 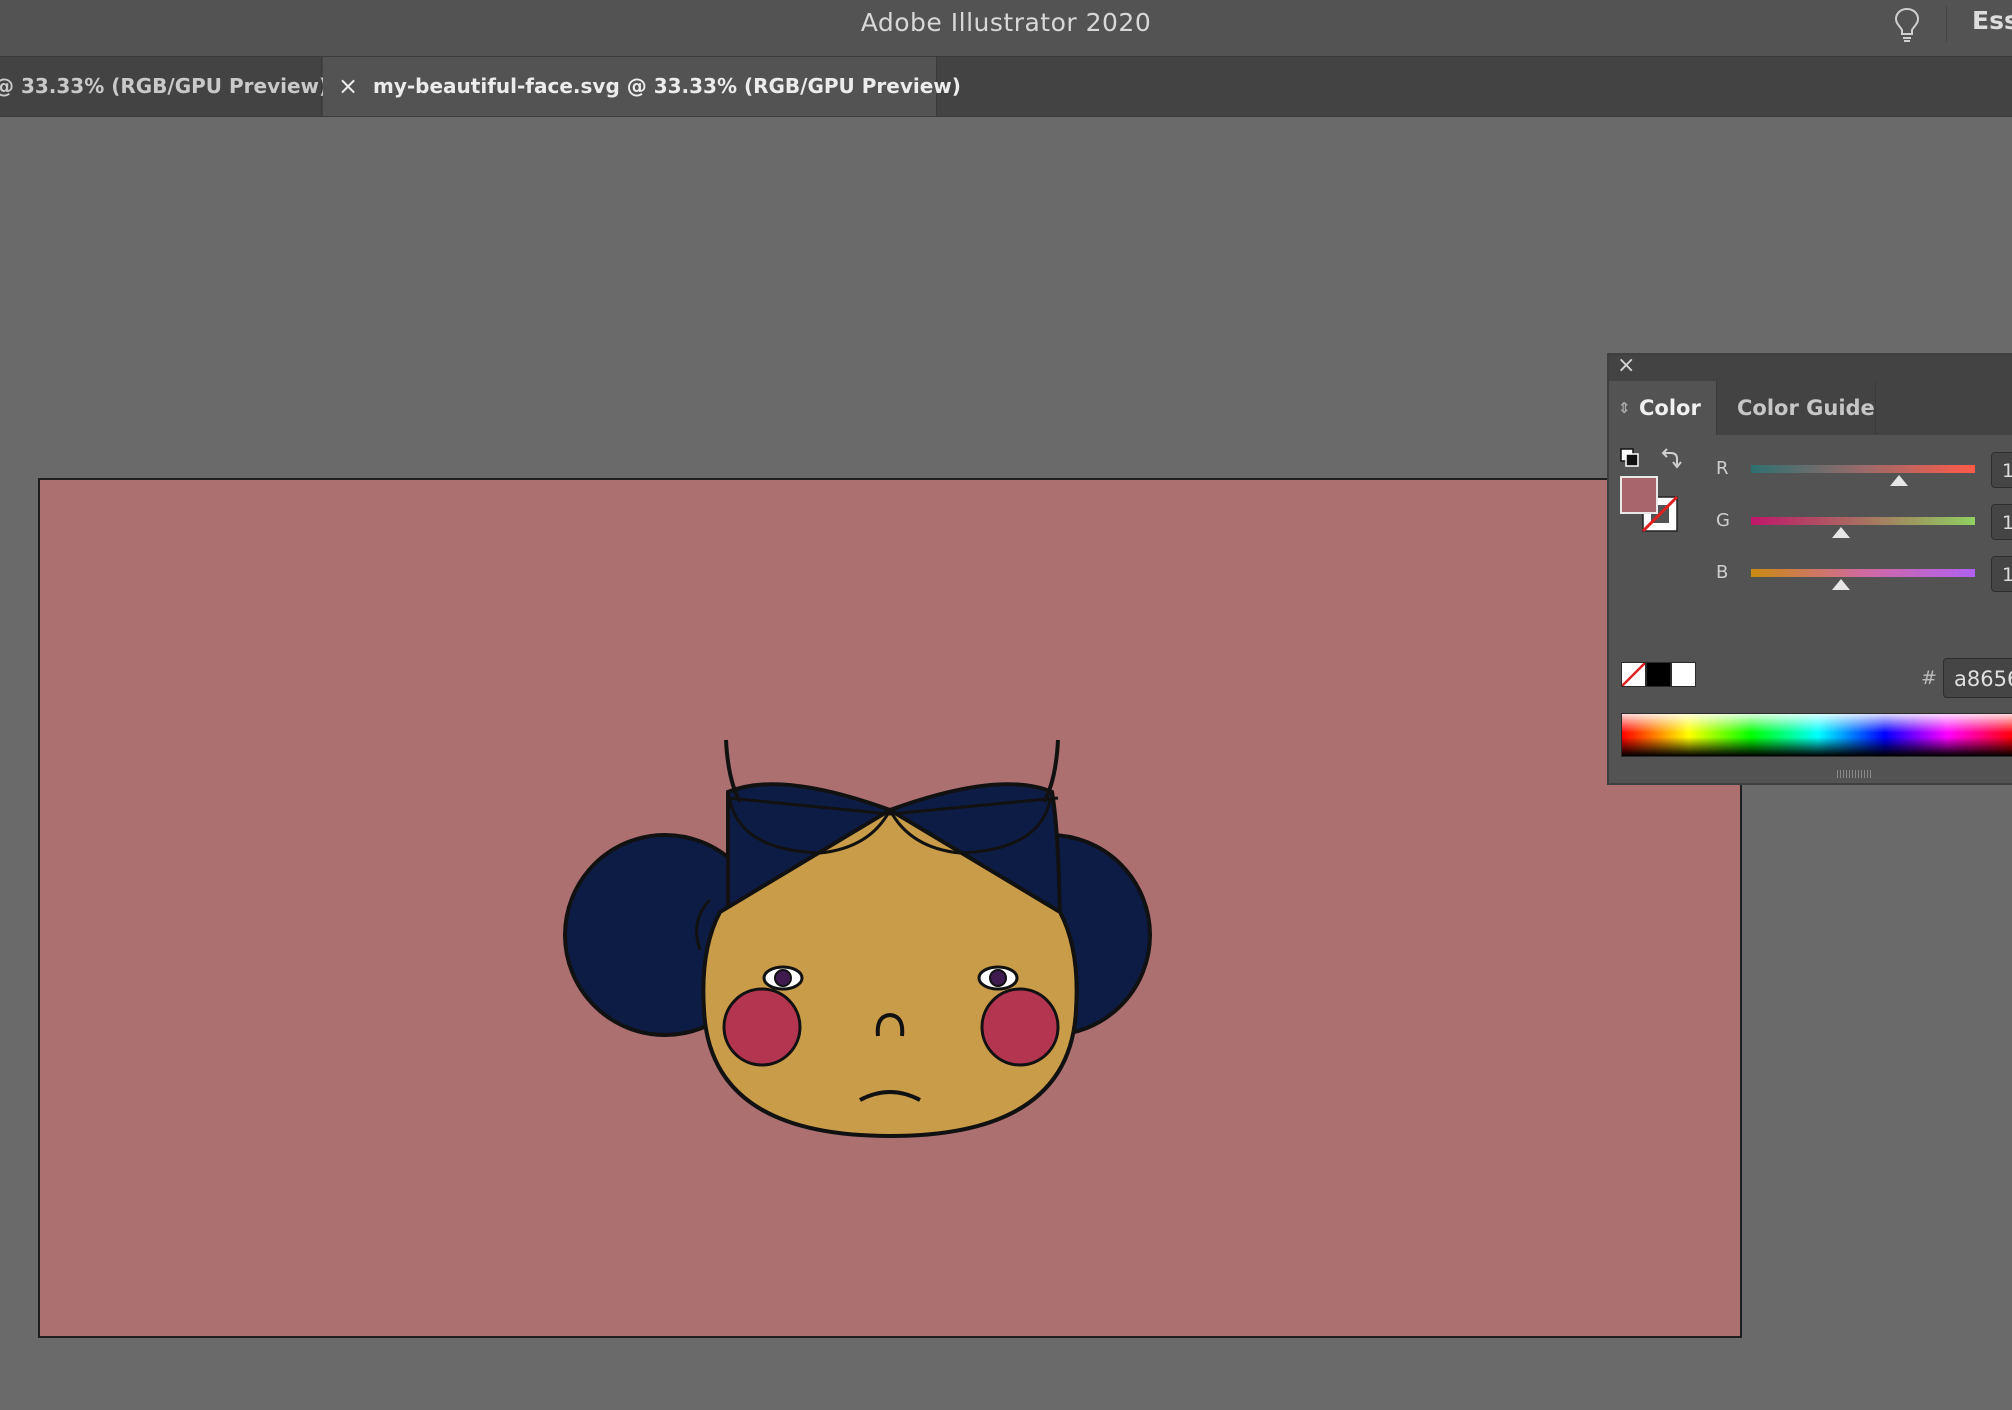 What do you see at coordinates (1863, 469) in the screenshot?
I see `slider-r` at bounding box center [1863, 469].